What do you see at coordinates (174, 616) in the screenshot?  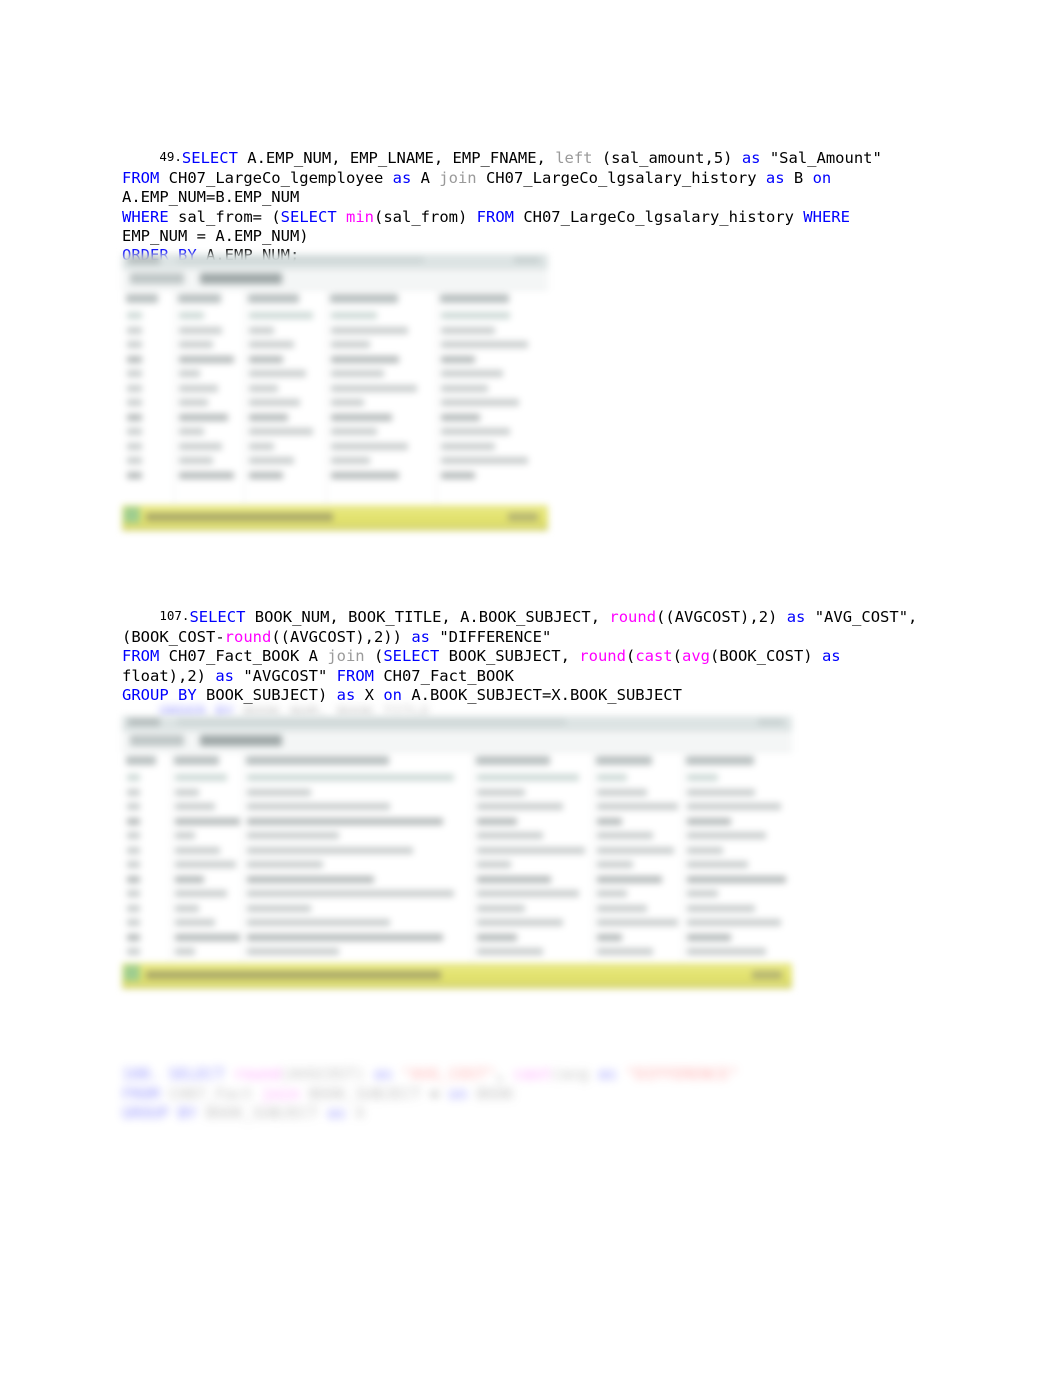 I see `list-number-107: 107.` at bounding box center [174, 616].